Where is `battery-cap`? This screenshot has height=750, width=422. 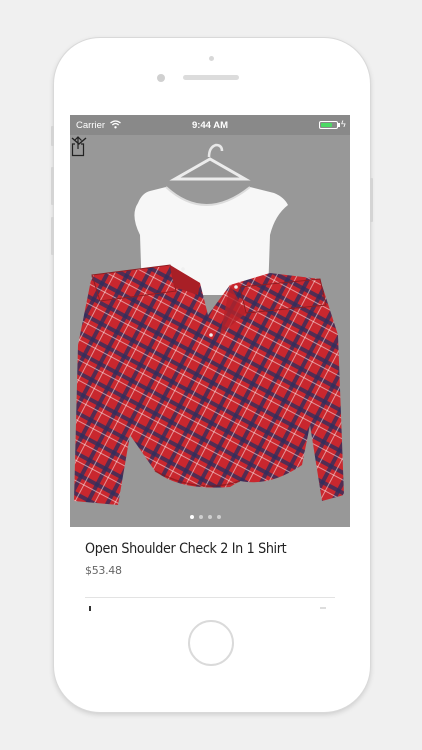 battery-cap is located at coordinates (339, 125).